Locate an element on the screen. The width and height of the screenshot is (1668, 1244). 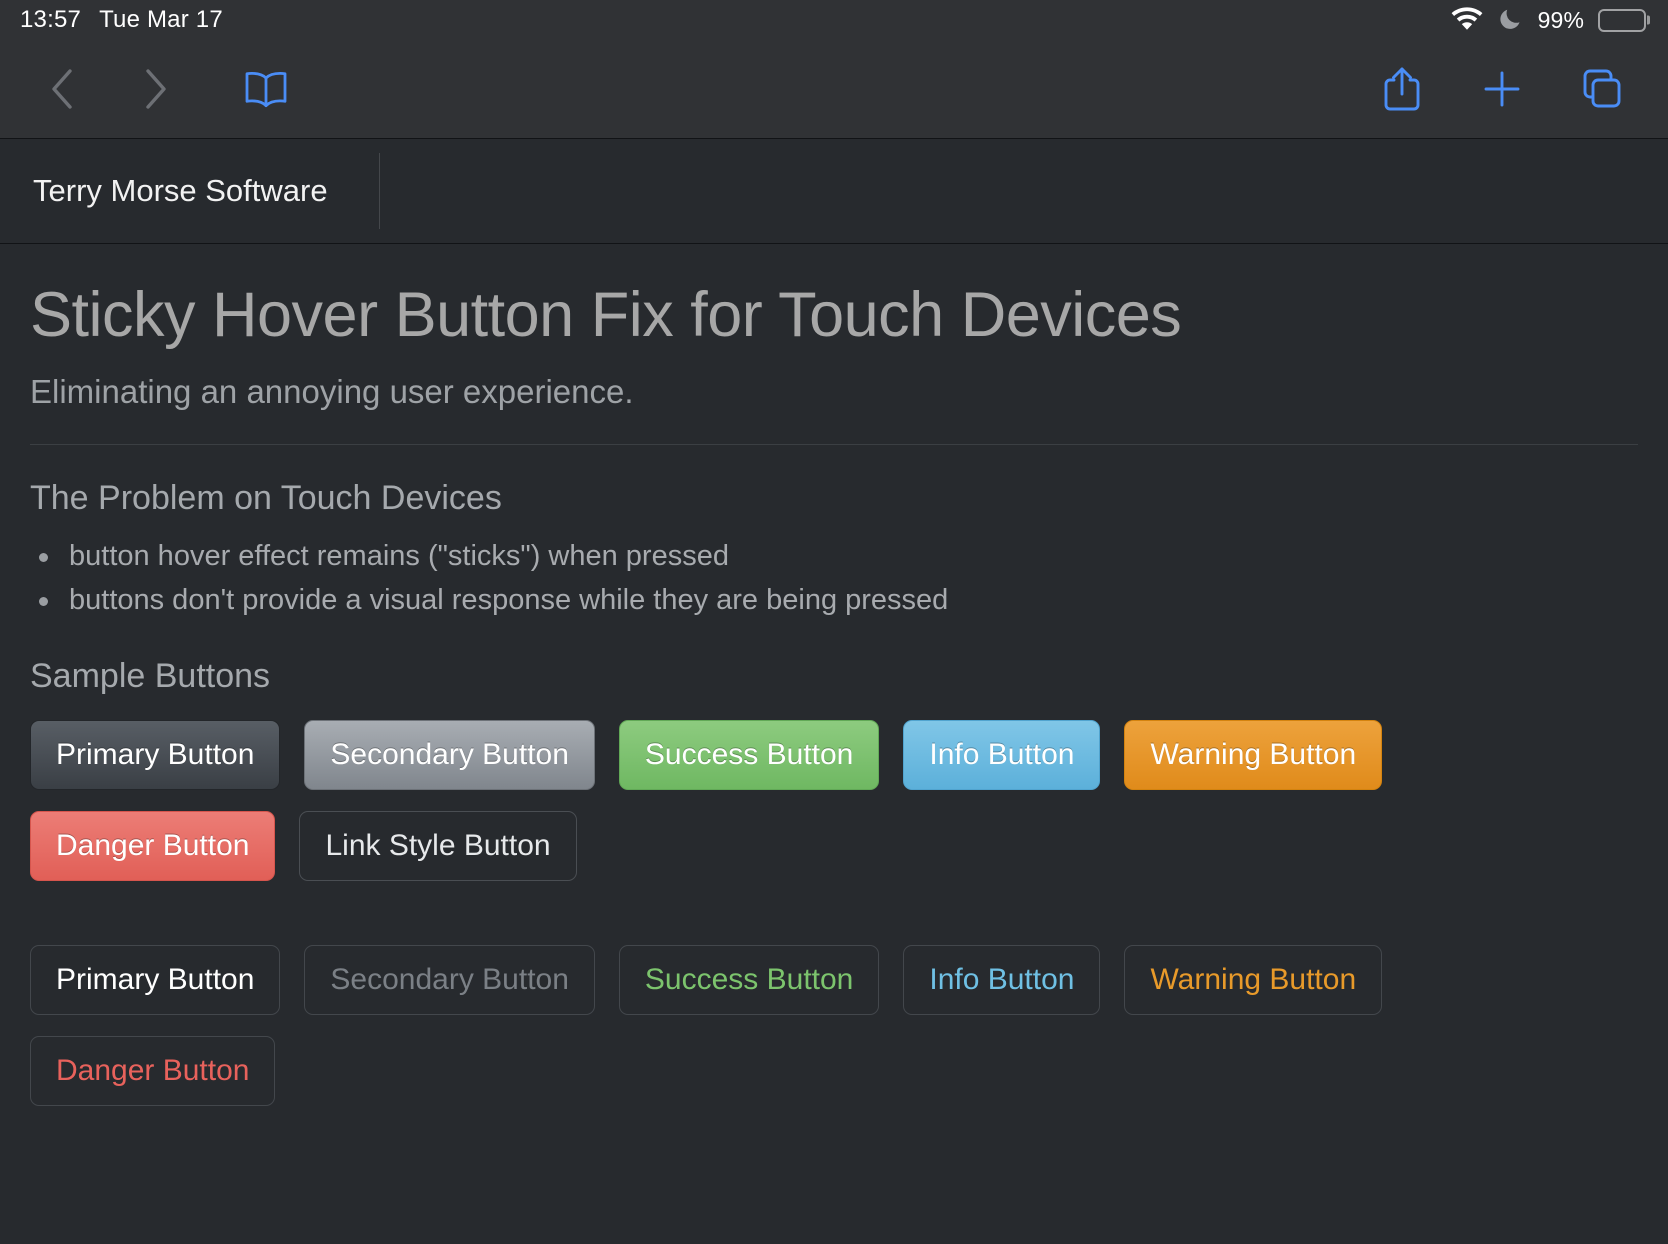
samples-section-heading: Sample Buttons is located at coordinates (150, 676).